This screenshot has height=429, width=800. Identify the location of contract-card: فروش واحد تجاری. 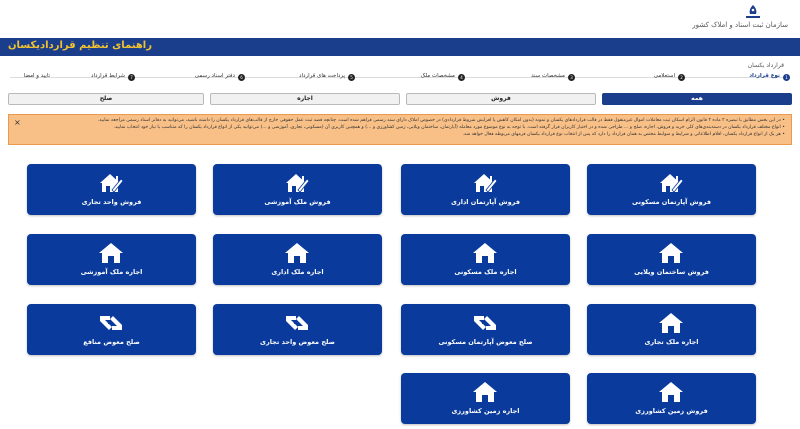
(111, 189).